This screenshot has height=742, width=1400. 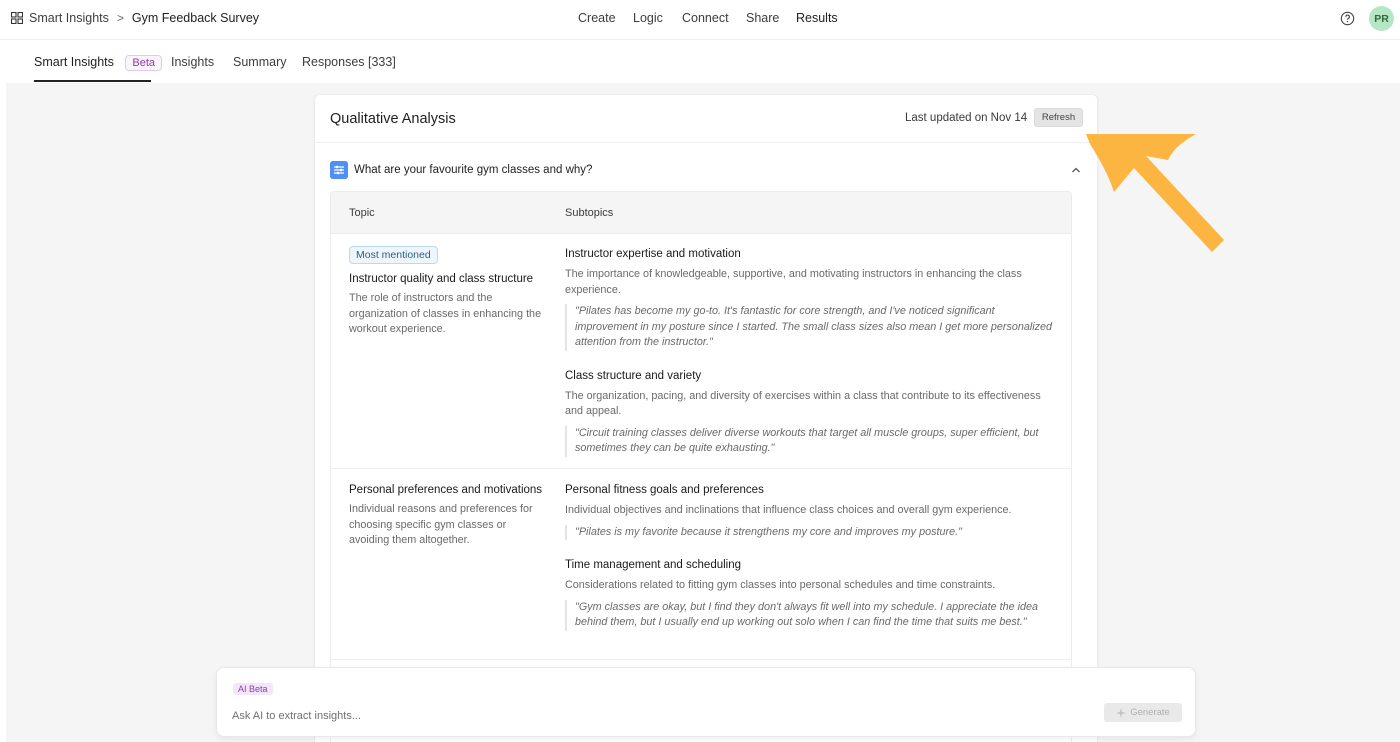 I want to click on table-header: Topic Subtopics, so click(x=701, y=213).